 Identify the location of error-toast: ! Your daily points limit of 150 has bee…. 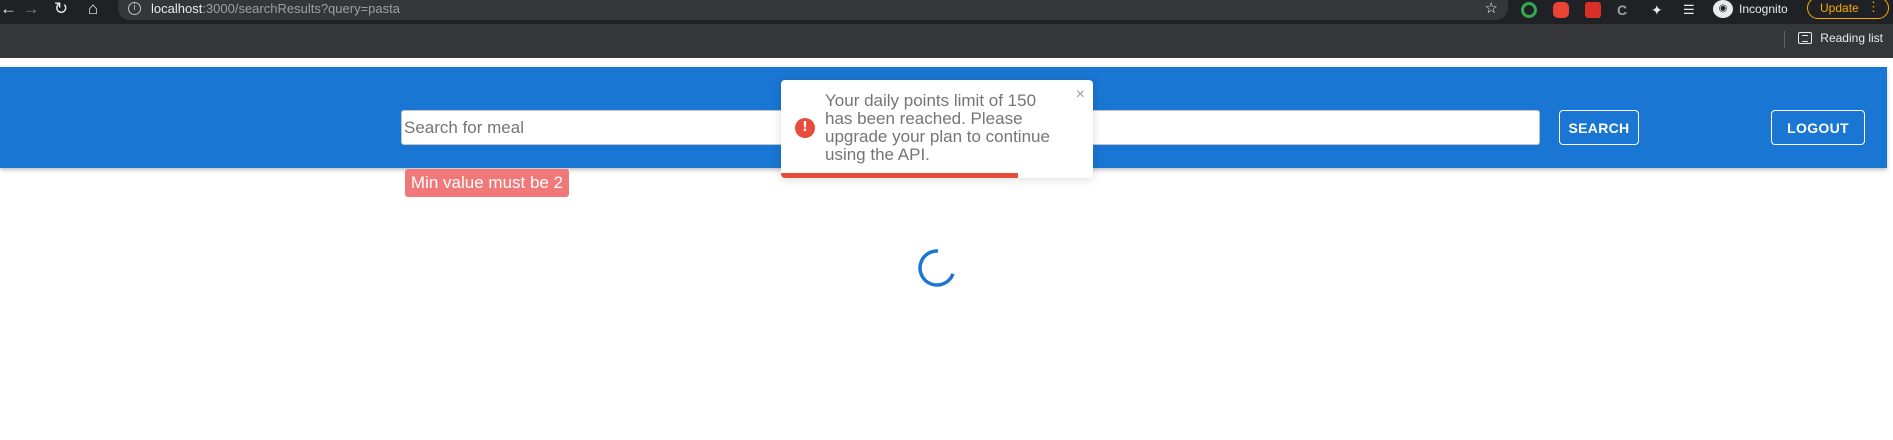
(937, 129).